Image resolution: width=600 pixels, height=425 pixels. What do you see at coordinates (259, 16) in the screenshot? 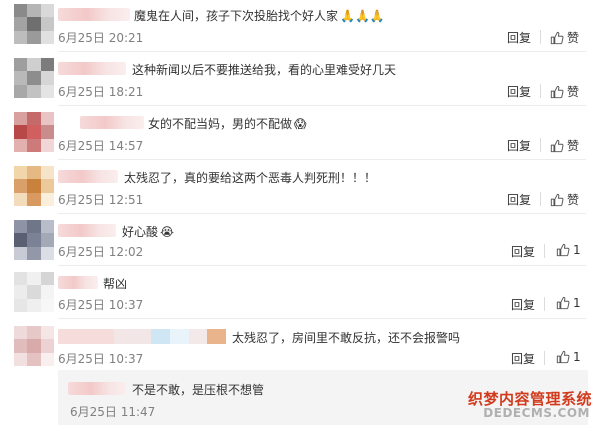
I see `comment-text: 魔鬼在人间，孩子下次投胎找个好人家 🙏🙏🙏` at bounding box center [259, 16].